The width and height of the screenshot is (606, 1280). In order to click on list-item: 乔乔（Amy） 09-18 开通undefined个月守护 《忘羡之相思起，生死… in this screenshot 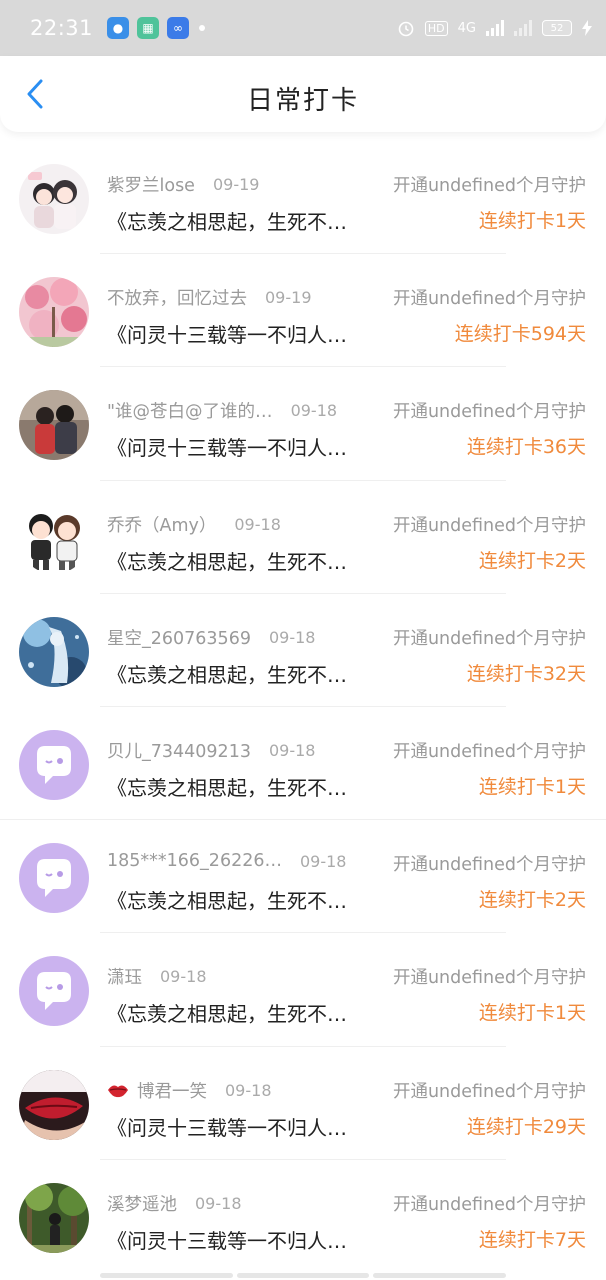, I will do `click(303, 537)`.